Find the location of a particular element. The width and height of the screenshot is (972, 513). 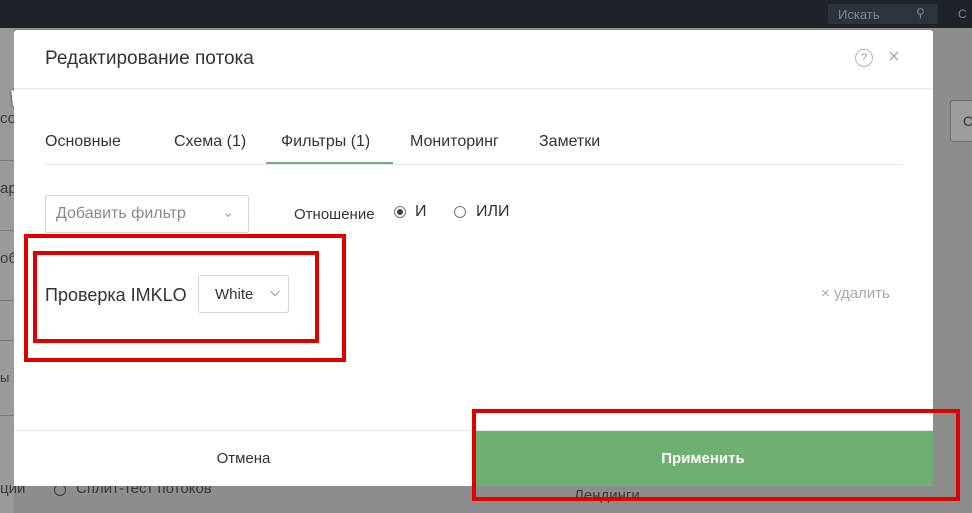

chevron-down-icon: ⌄ is located at coordinates (228, 212).